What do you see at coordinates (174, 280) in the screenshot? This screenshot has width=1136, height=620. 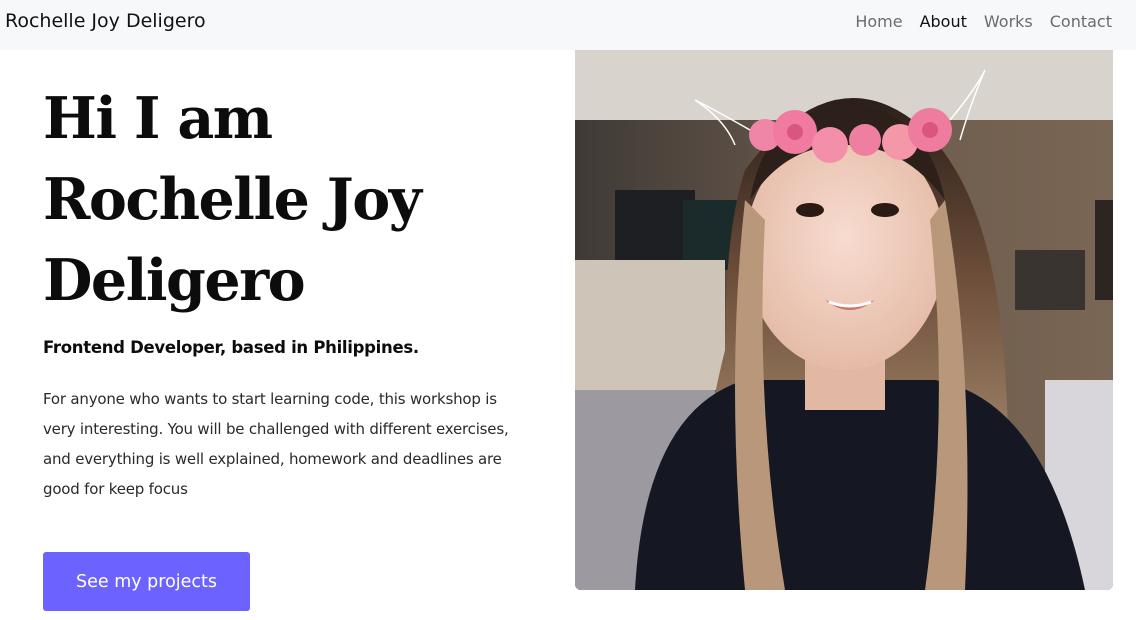 I see `hero-title-line-3: Deligero` at bounding box center [174, 280].